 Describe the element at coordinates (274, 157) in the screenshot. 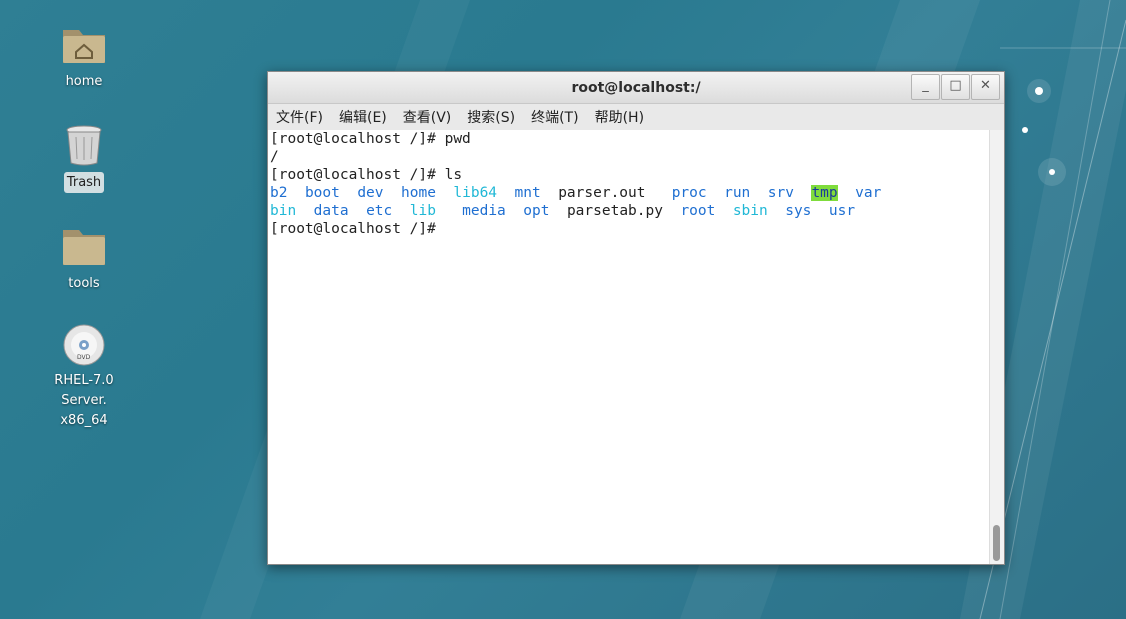

I see `terminal-line: /` at that location.